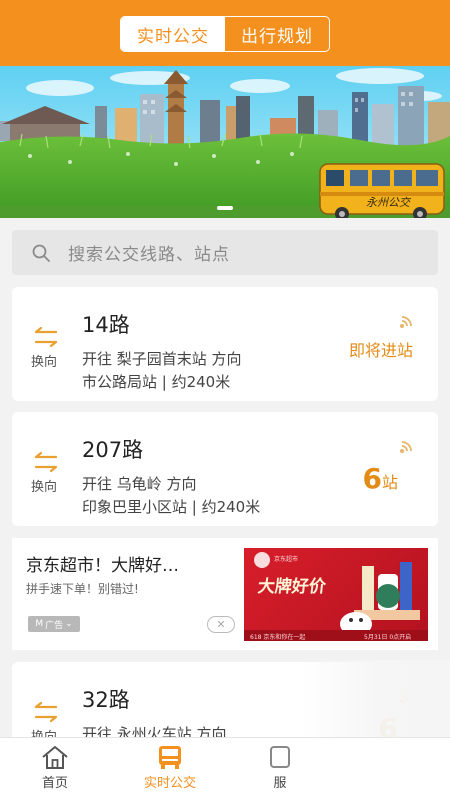  I want to click on search-icon, so click(41, 253).